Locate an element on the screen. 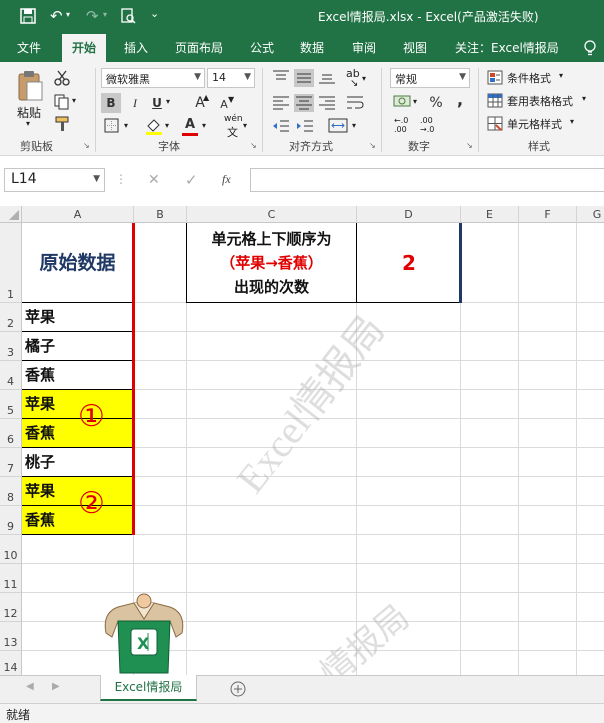  undo-icon: ↶ is located at coordinates (56, 16).